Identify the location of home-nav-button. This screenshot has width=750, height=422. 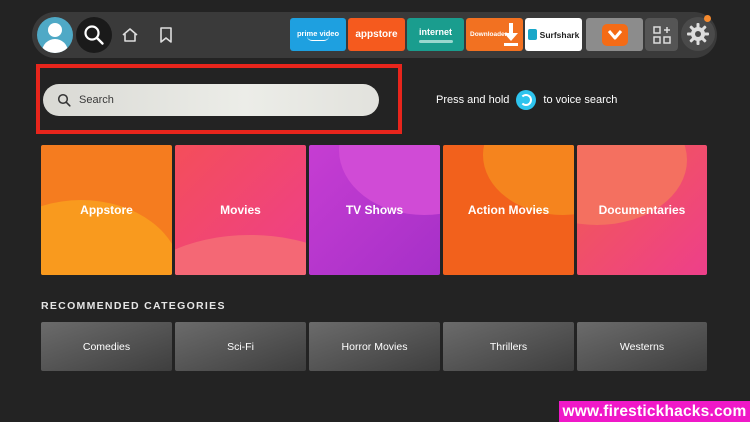
(130, 35).